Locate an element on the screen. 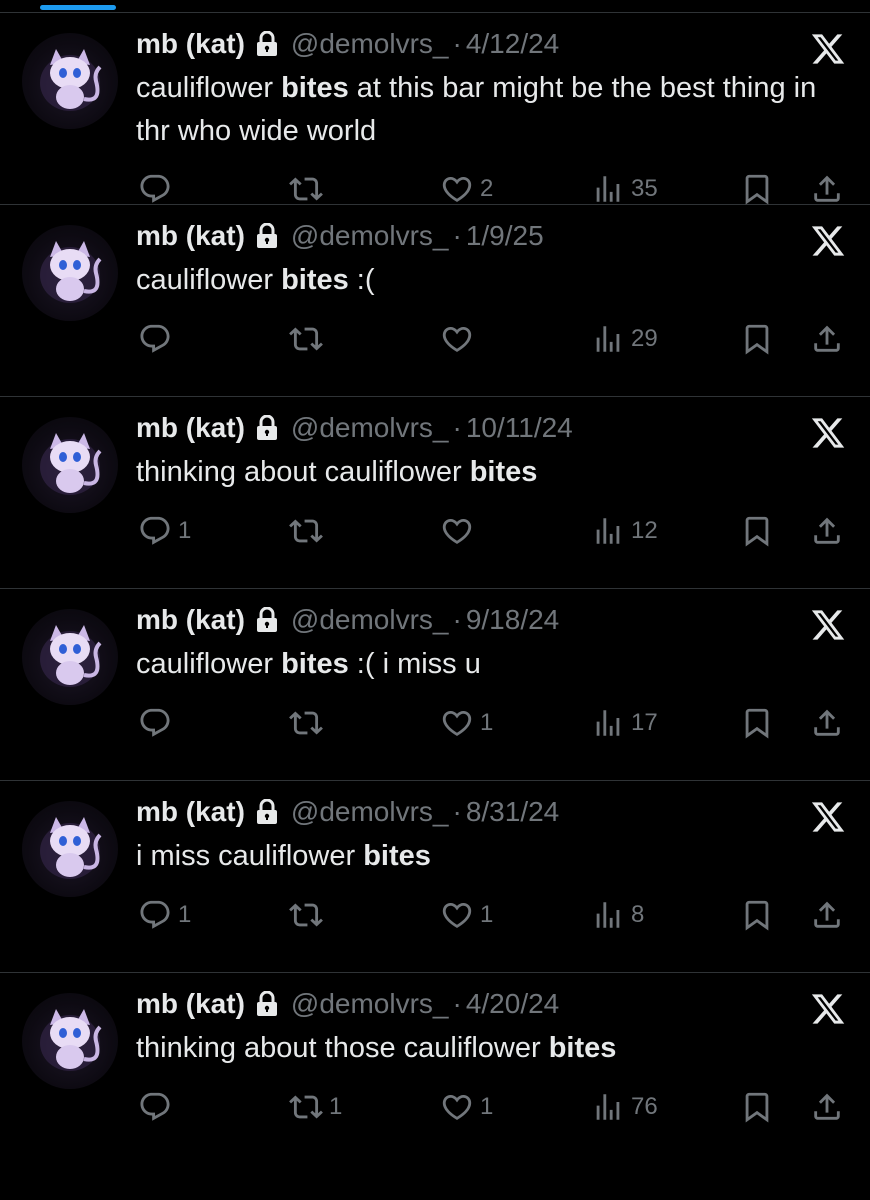 This screenshot has width=870, height=1200. views-button: 17 is located at coordinates (624, 723).